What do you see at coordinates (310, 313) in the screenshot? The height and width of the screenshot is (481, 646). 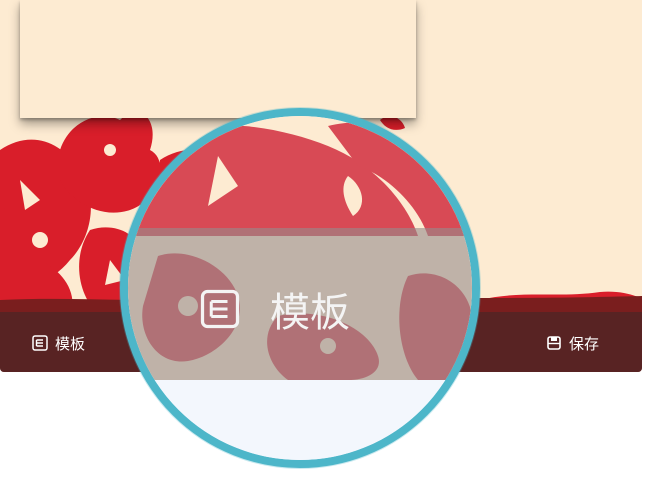 I see `magnified-template-label: 模板` at bounding box center [310, 313].